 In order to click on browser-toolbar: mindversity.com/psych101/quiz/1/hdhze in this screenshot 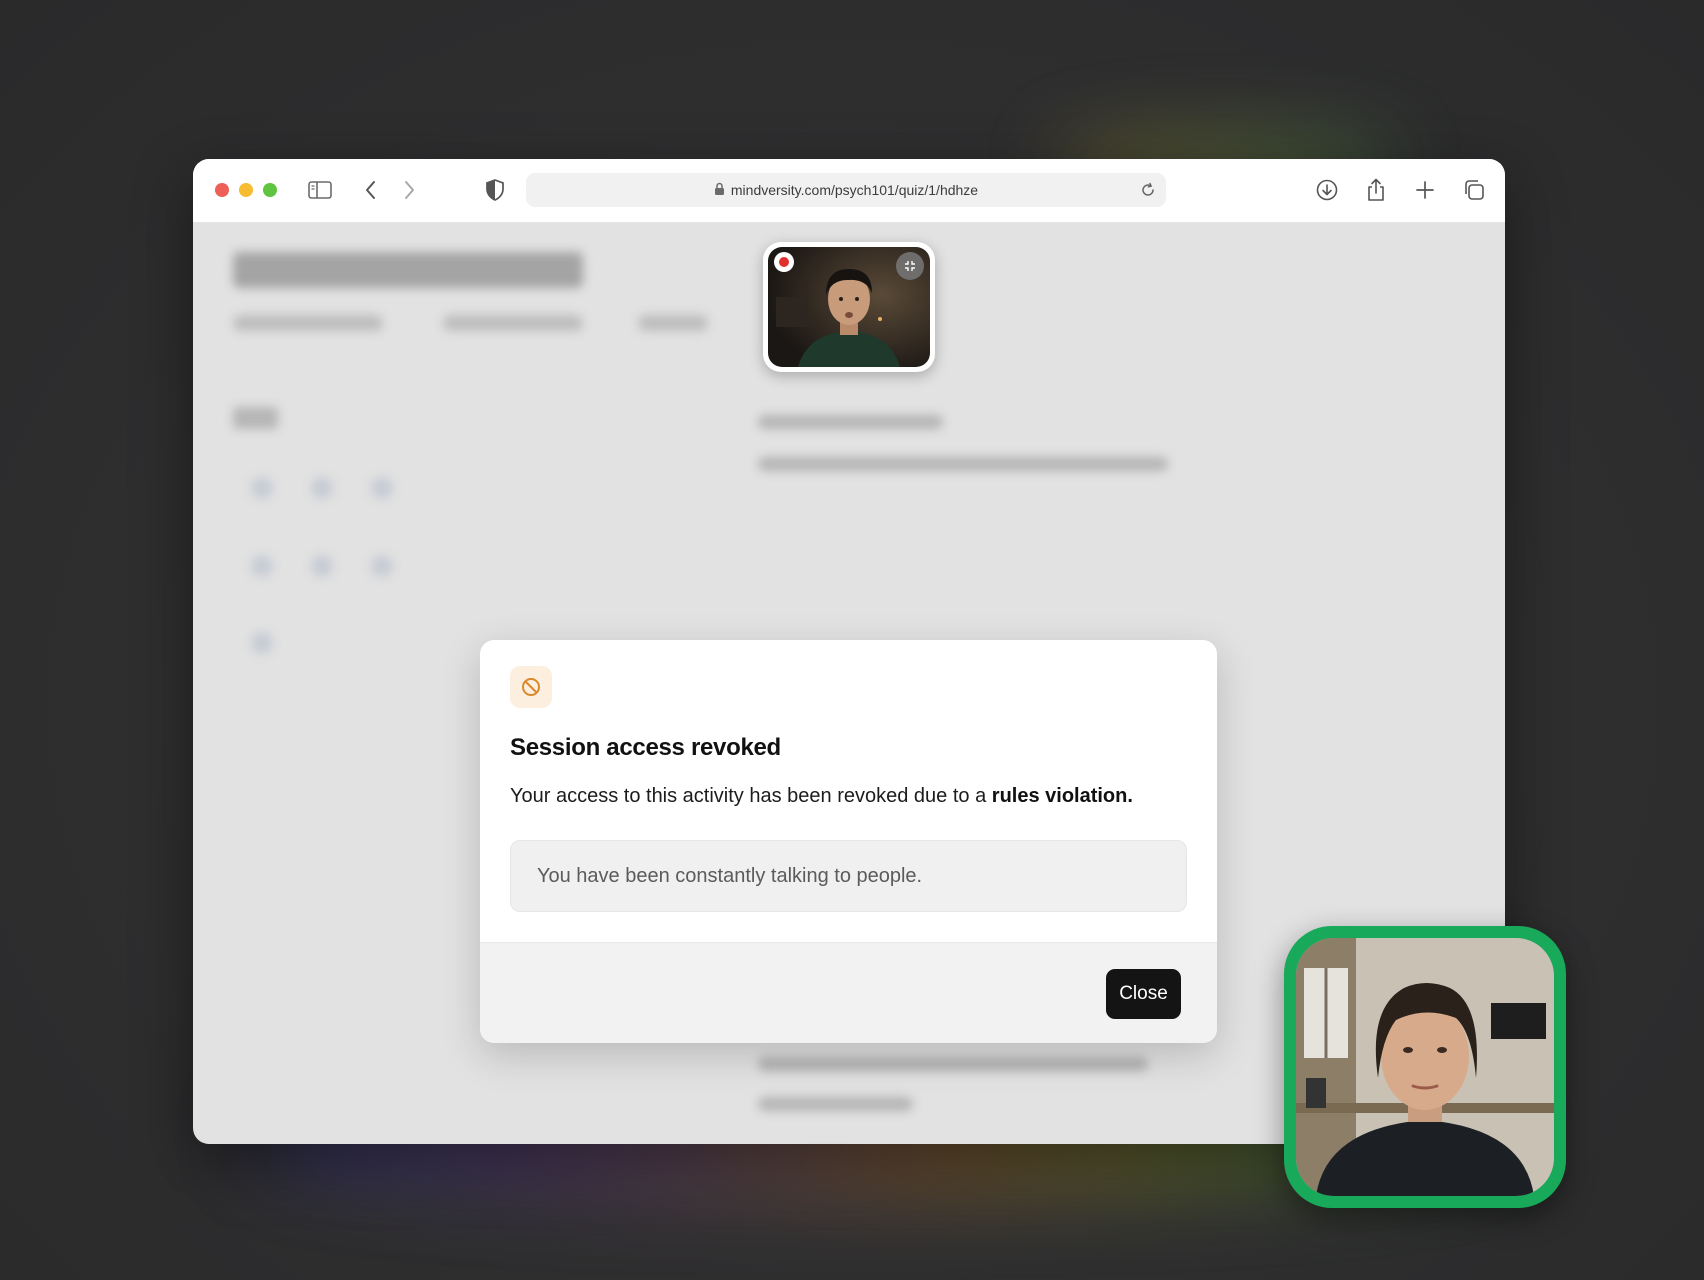, I will do `click(849, 191)`.